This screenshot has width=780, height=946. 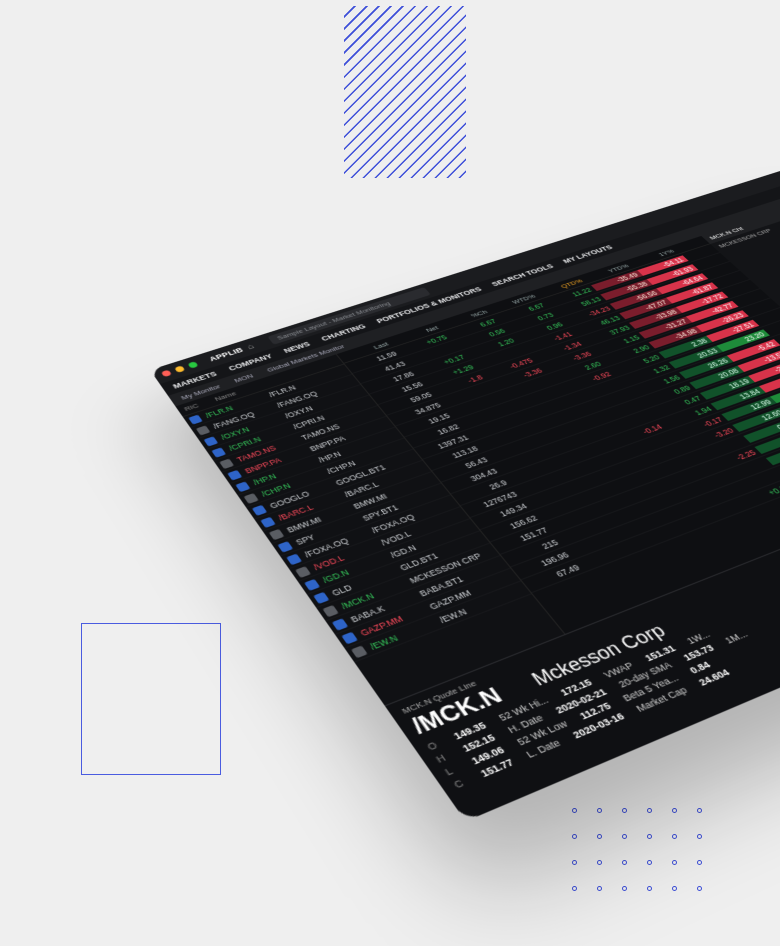 I want to click on ohlc-label: L, so click(x=452, y=770).